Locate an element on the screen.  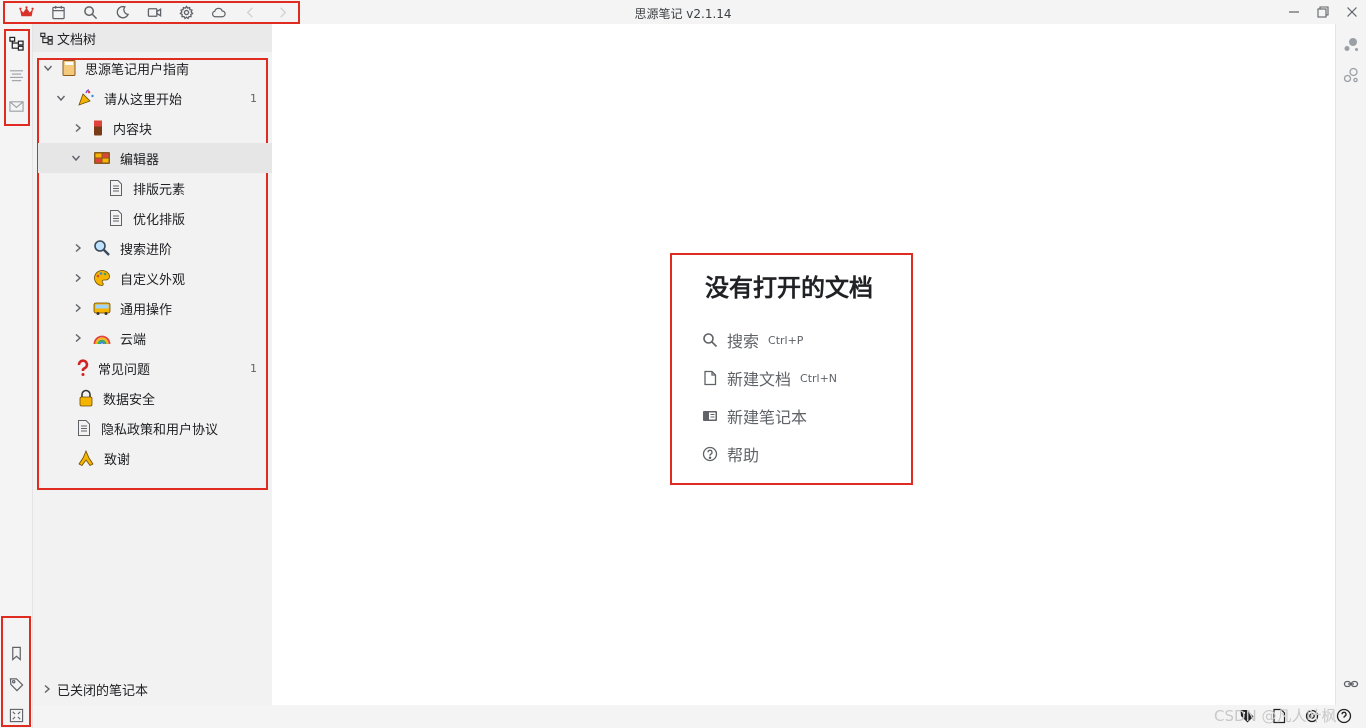
tree-item: 搜索进阶 is located at coordinates (155, 248).